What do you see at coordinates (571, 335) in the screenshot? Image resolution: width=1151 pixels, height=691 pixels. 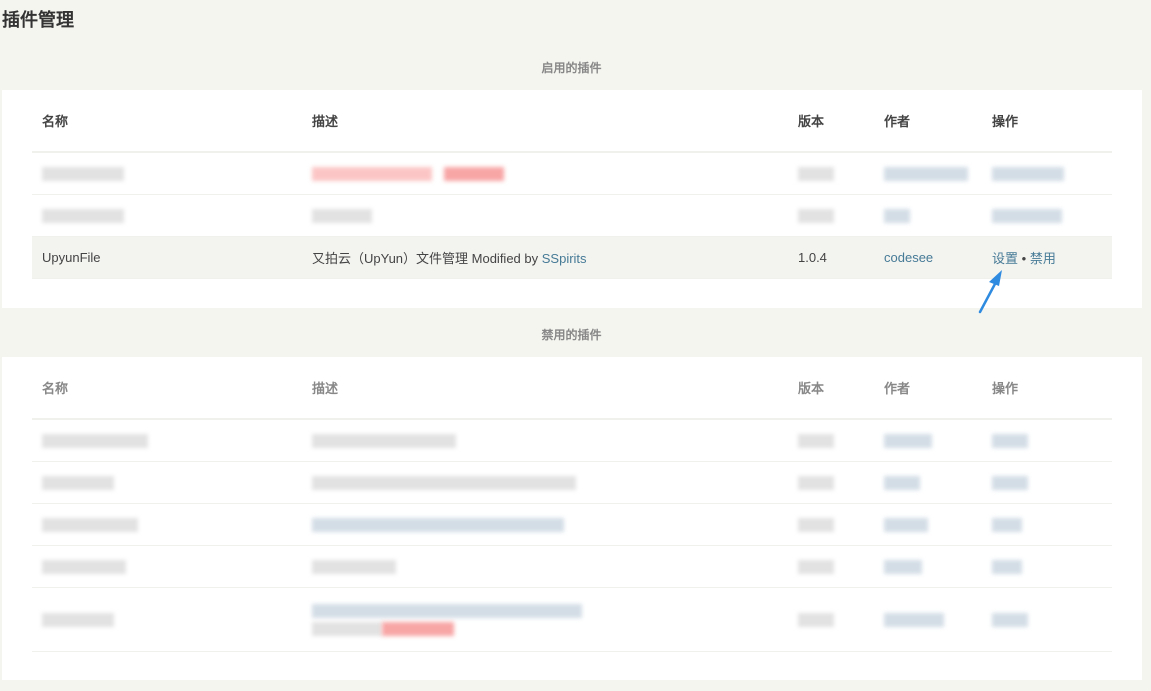 I see `disabled-plugins-heading: 禁用的插件` at bounding box center [571, 335].